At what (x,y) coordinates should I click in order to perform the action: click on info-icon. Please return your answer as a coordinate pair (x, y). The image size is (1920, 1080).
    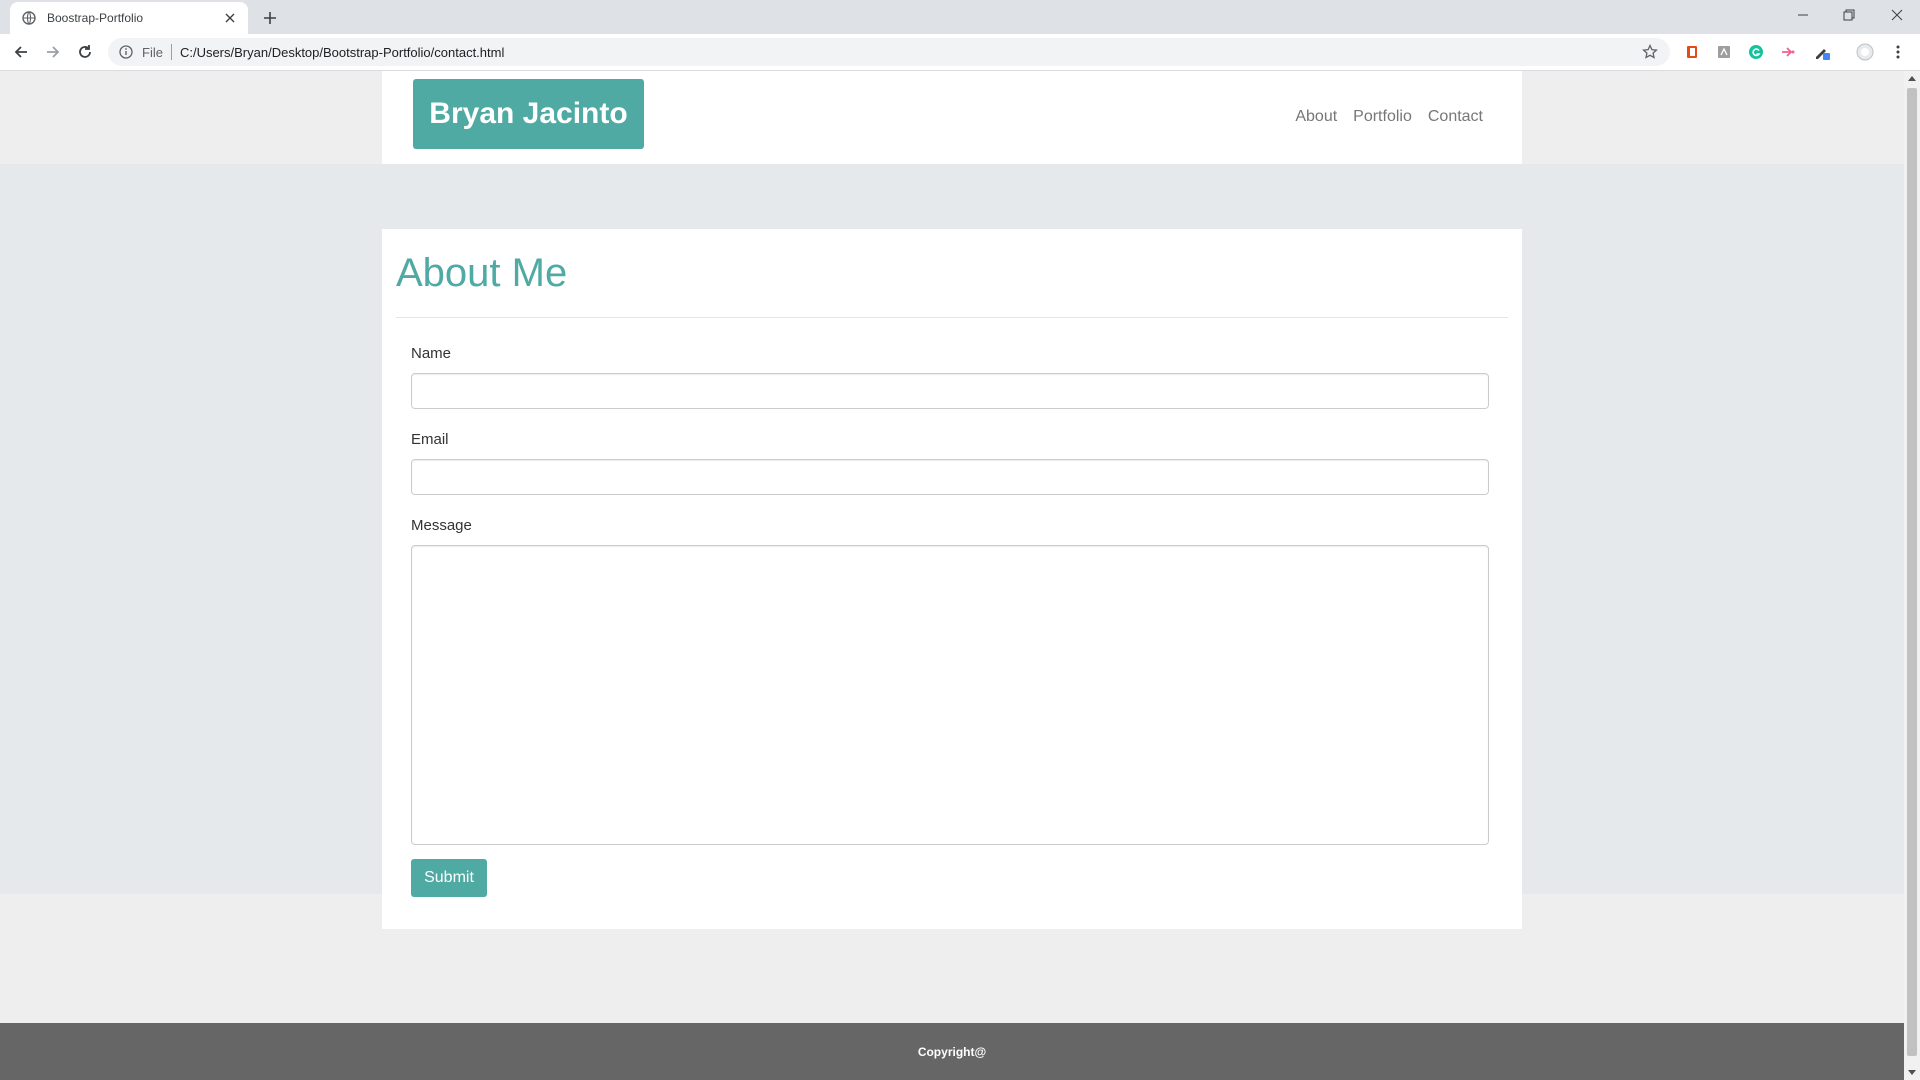
    Looking at the image, I should click on (126, 52).